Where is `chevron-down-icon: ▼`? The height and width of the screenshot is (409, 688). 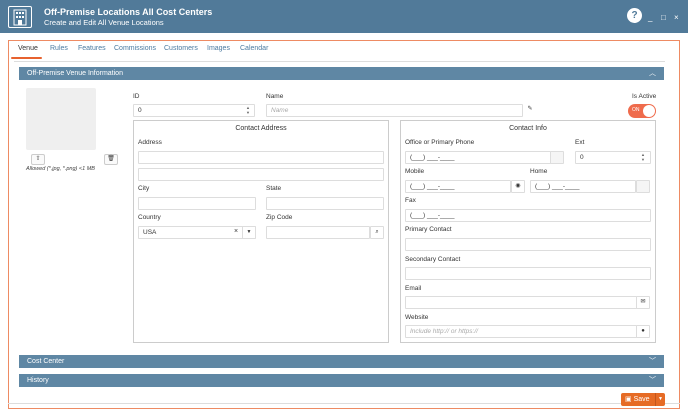
chevron-down-icon: ▼ is located at coordinates (249, 232).